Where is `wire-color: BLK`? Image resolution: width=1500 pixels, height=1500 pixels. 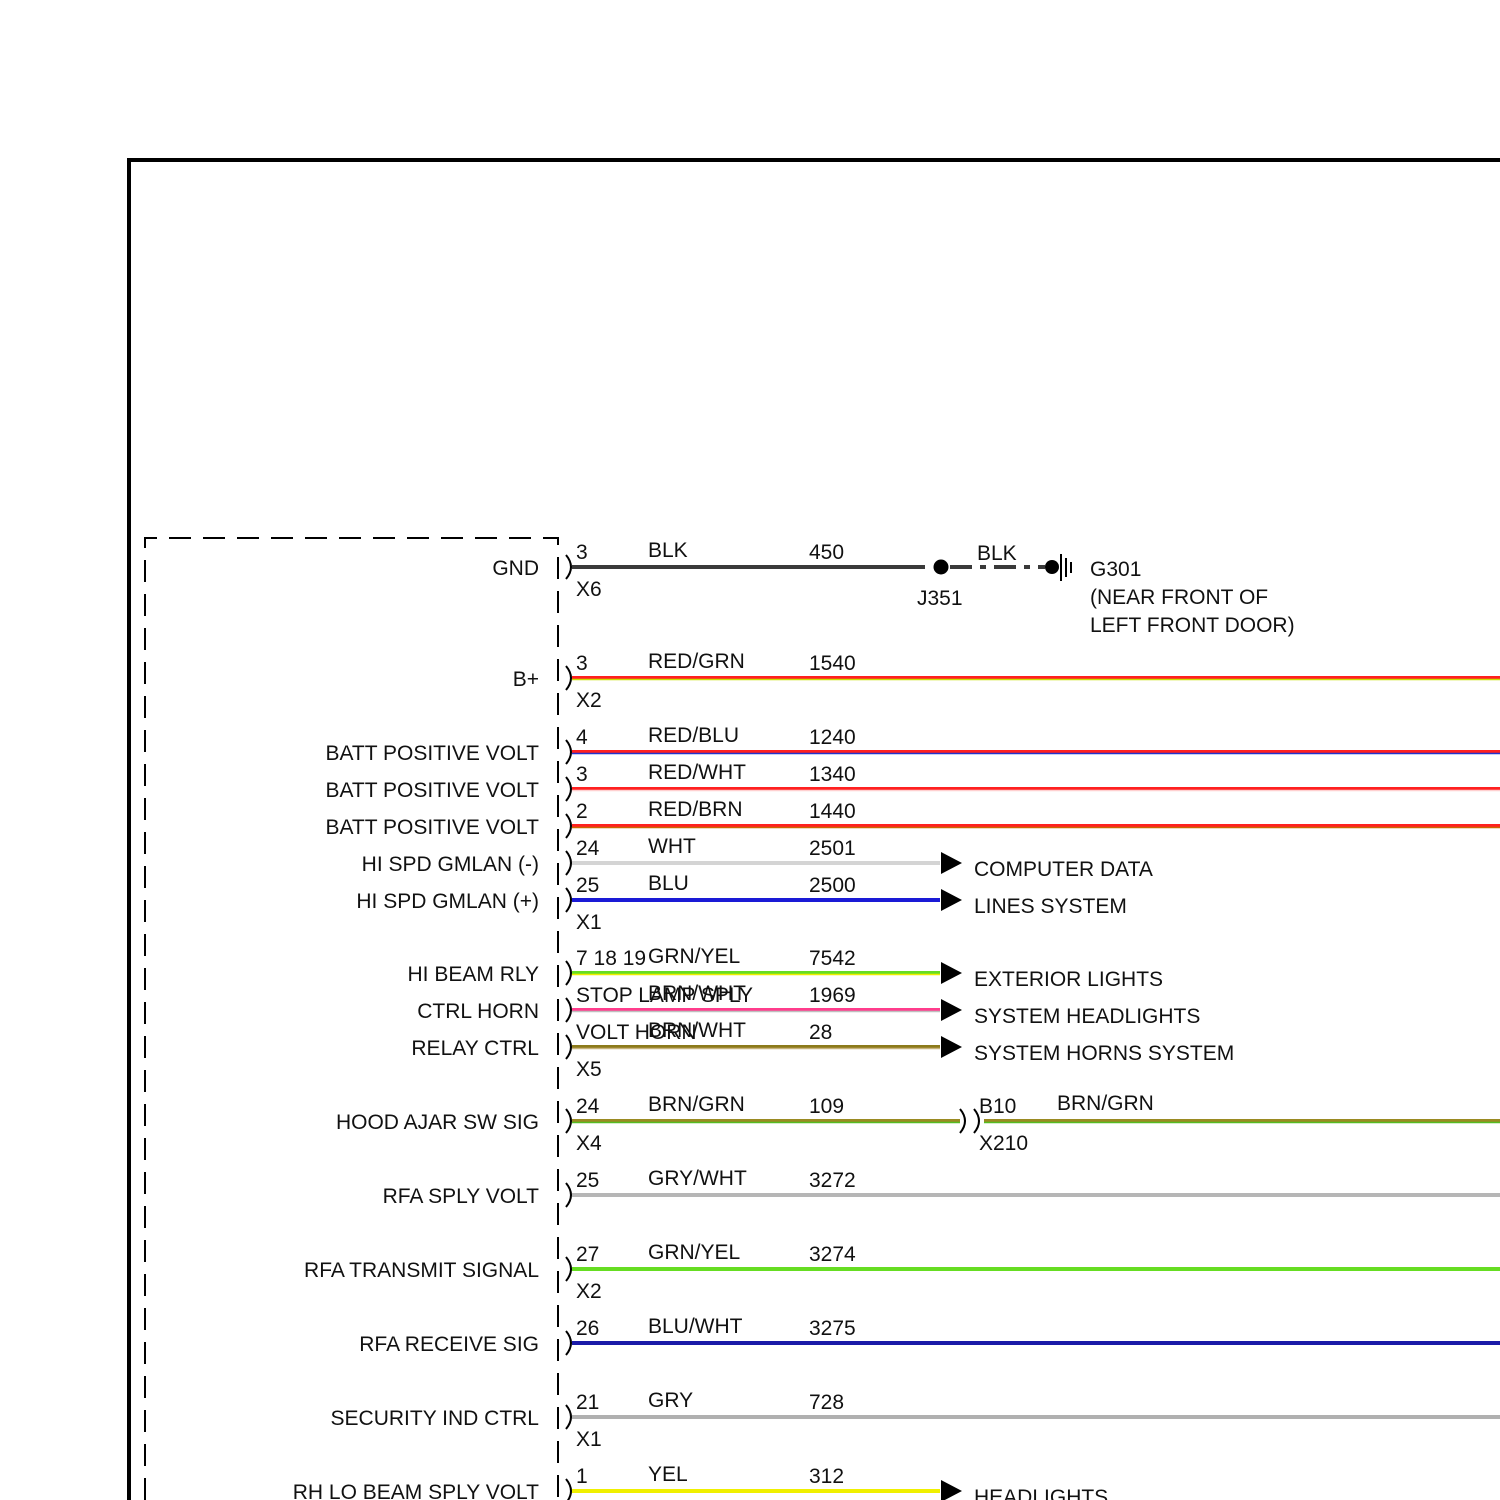
wire-color: BLK is located at coordinates (668, 550).